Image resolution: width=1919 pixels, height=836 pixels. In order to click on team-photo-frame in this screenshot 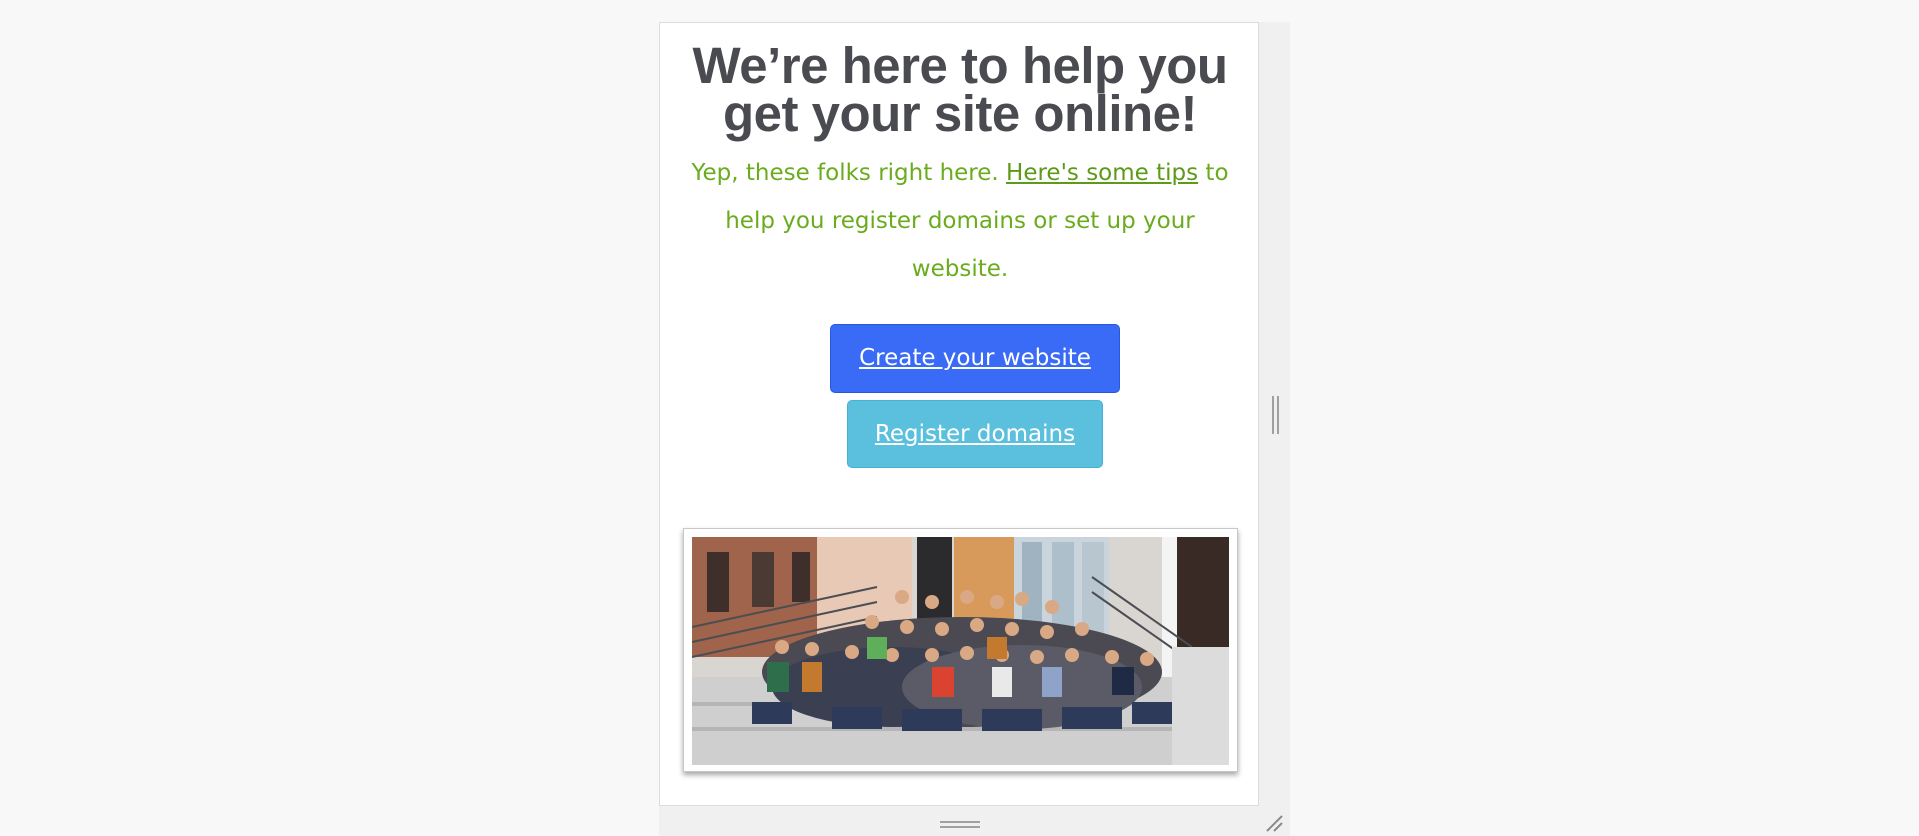, I will do `click(960, 650)`.